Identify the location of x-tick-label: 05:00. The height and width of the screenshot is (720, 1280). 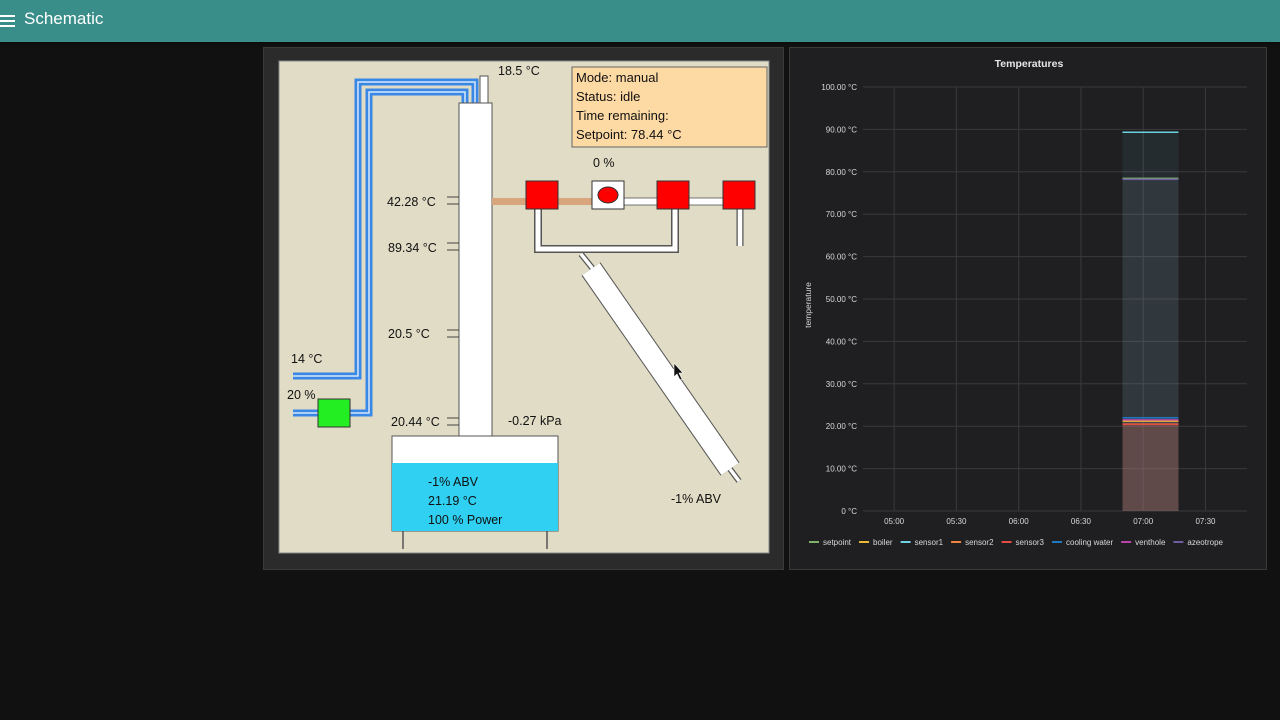
(894, 521).